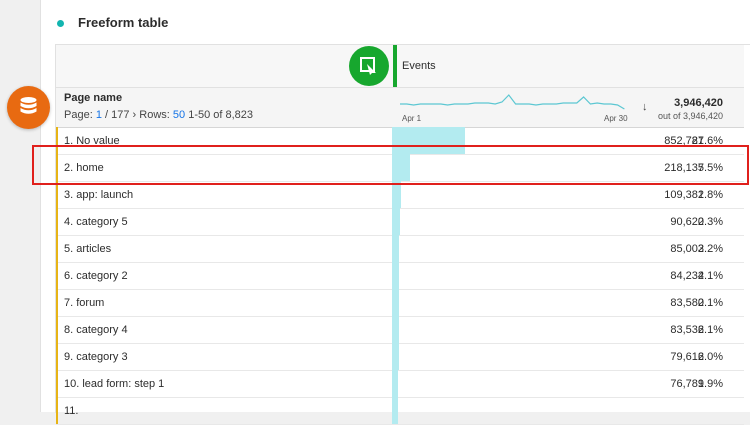  I want to click on row-percent: 1.9%, so click(710, 384).